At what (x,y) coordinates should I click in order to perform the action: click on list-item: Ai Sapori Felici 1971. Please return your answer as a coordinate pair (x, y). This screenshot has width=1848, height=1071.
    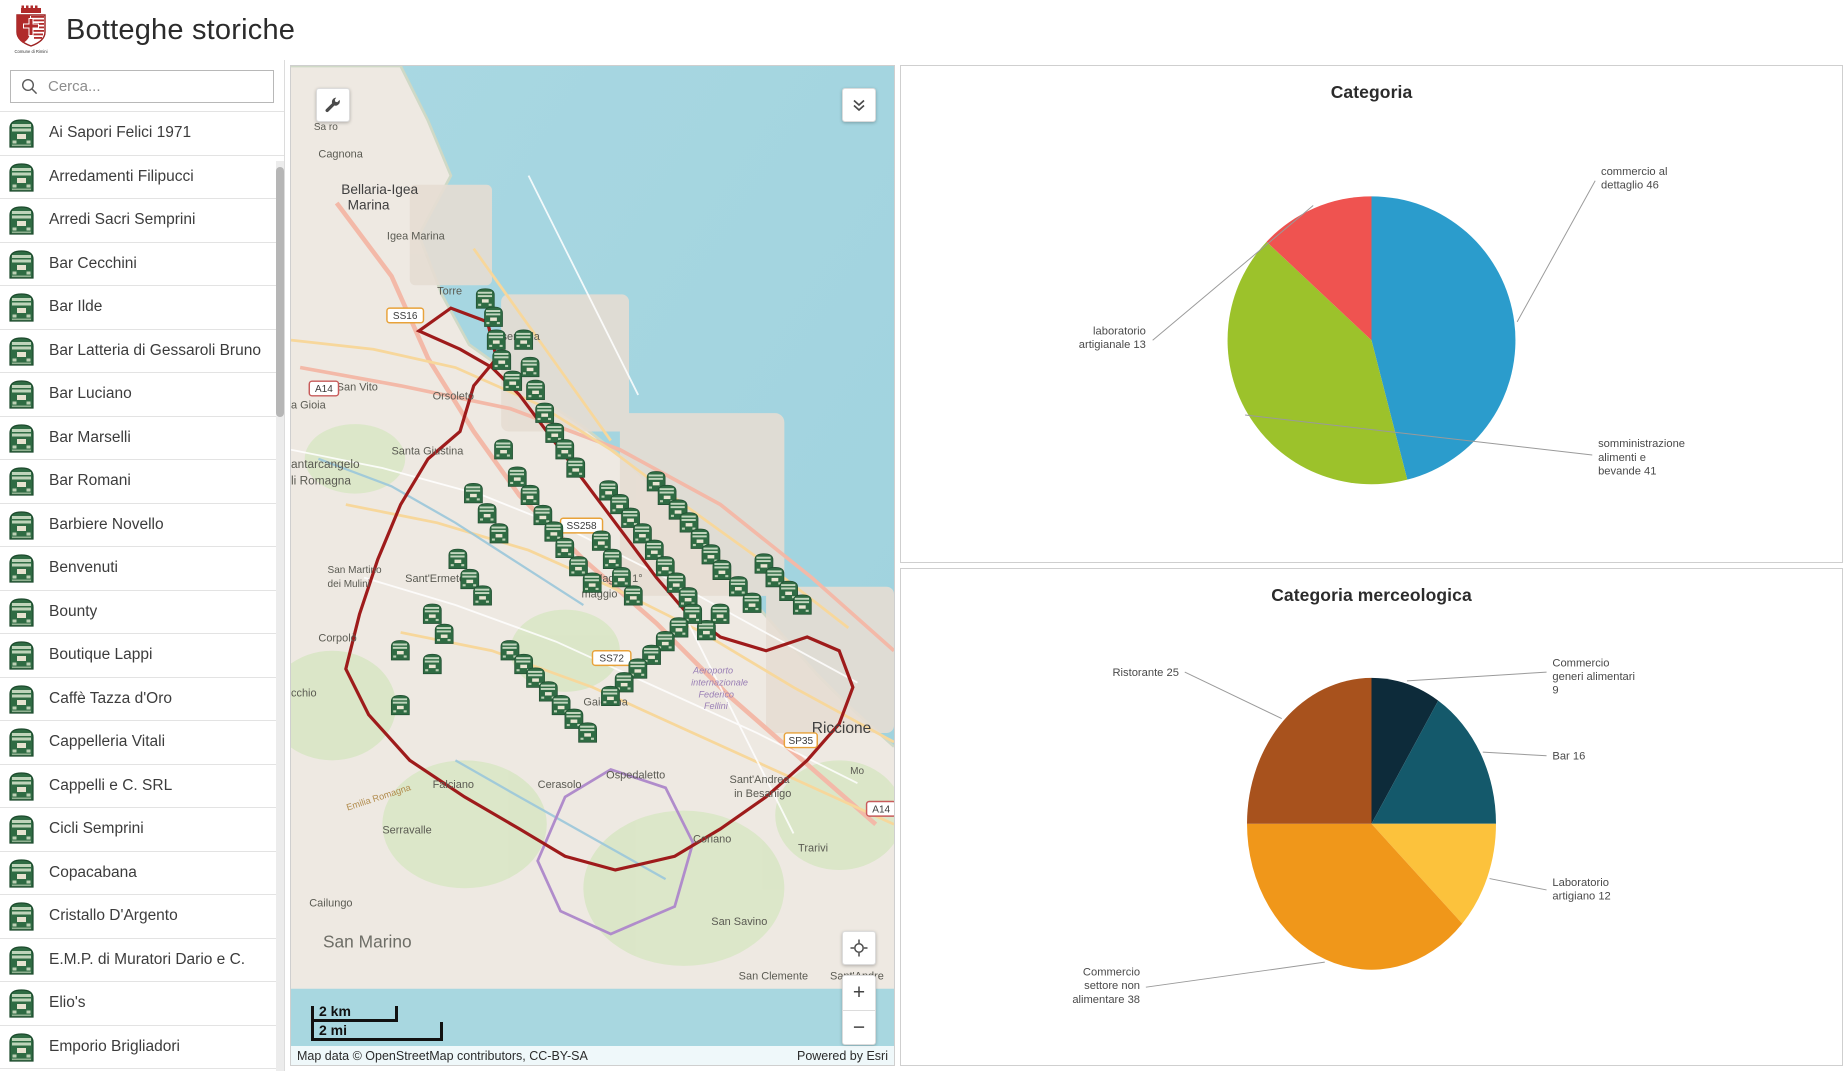
    Looking at the image, I should click on (142, 134).